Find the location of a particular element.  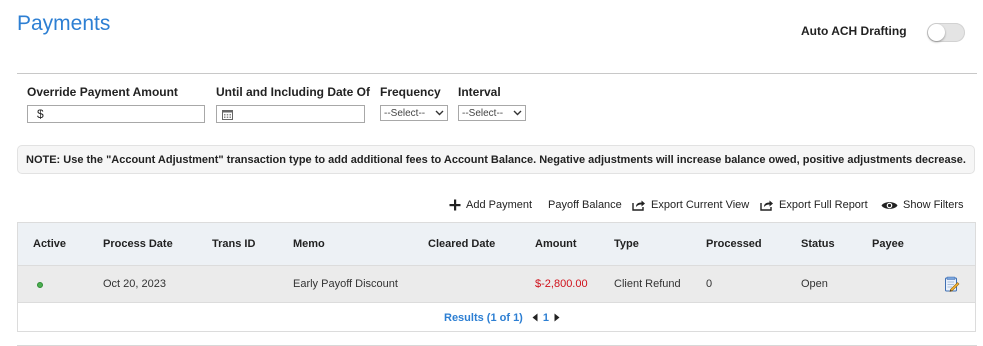

export-full-report-button: Export Full Report is located at coordinates (814, 205).